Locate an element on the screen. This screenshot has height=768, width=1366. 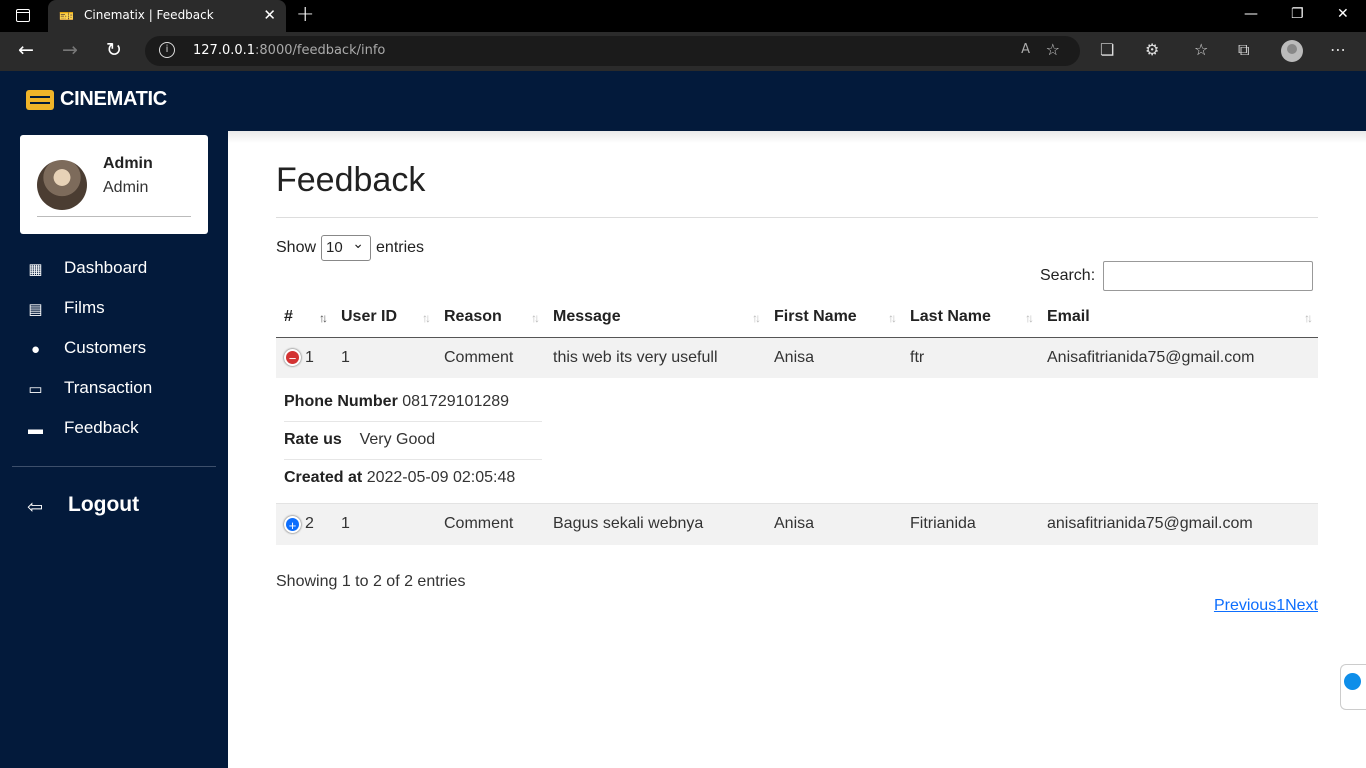
sidebar-item-customers: ● Customers is located at coordinates (114, 349).